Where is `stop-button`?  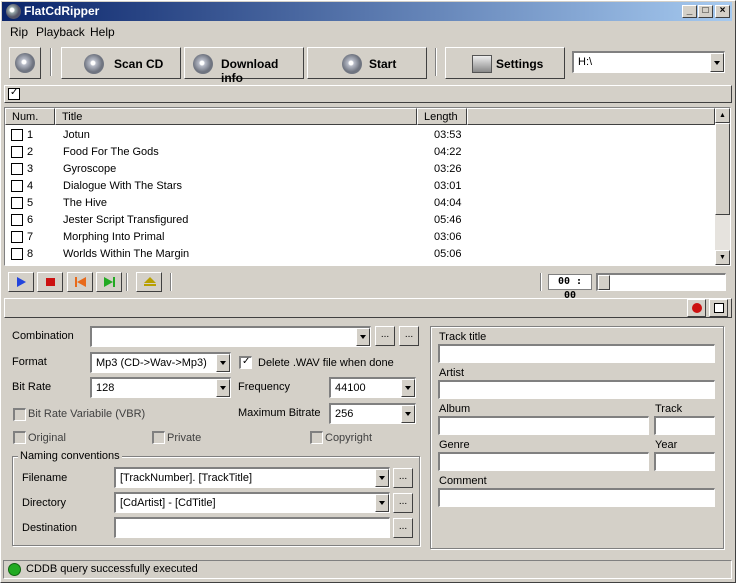
stop-button is located at coordinates (50, 282).